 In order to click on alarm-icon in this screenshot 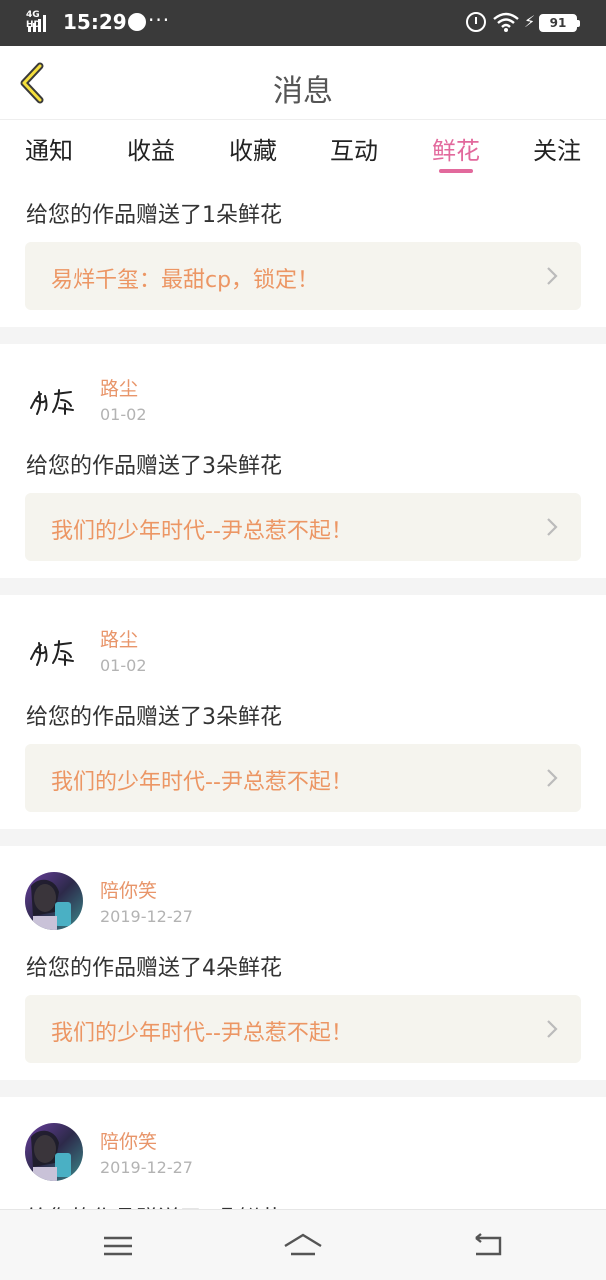, I will do `click(476, 22)`.